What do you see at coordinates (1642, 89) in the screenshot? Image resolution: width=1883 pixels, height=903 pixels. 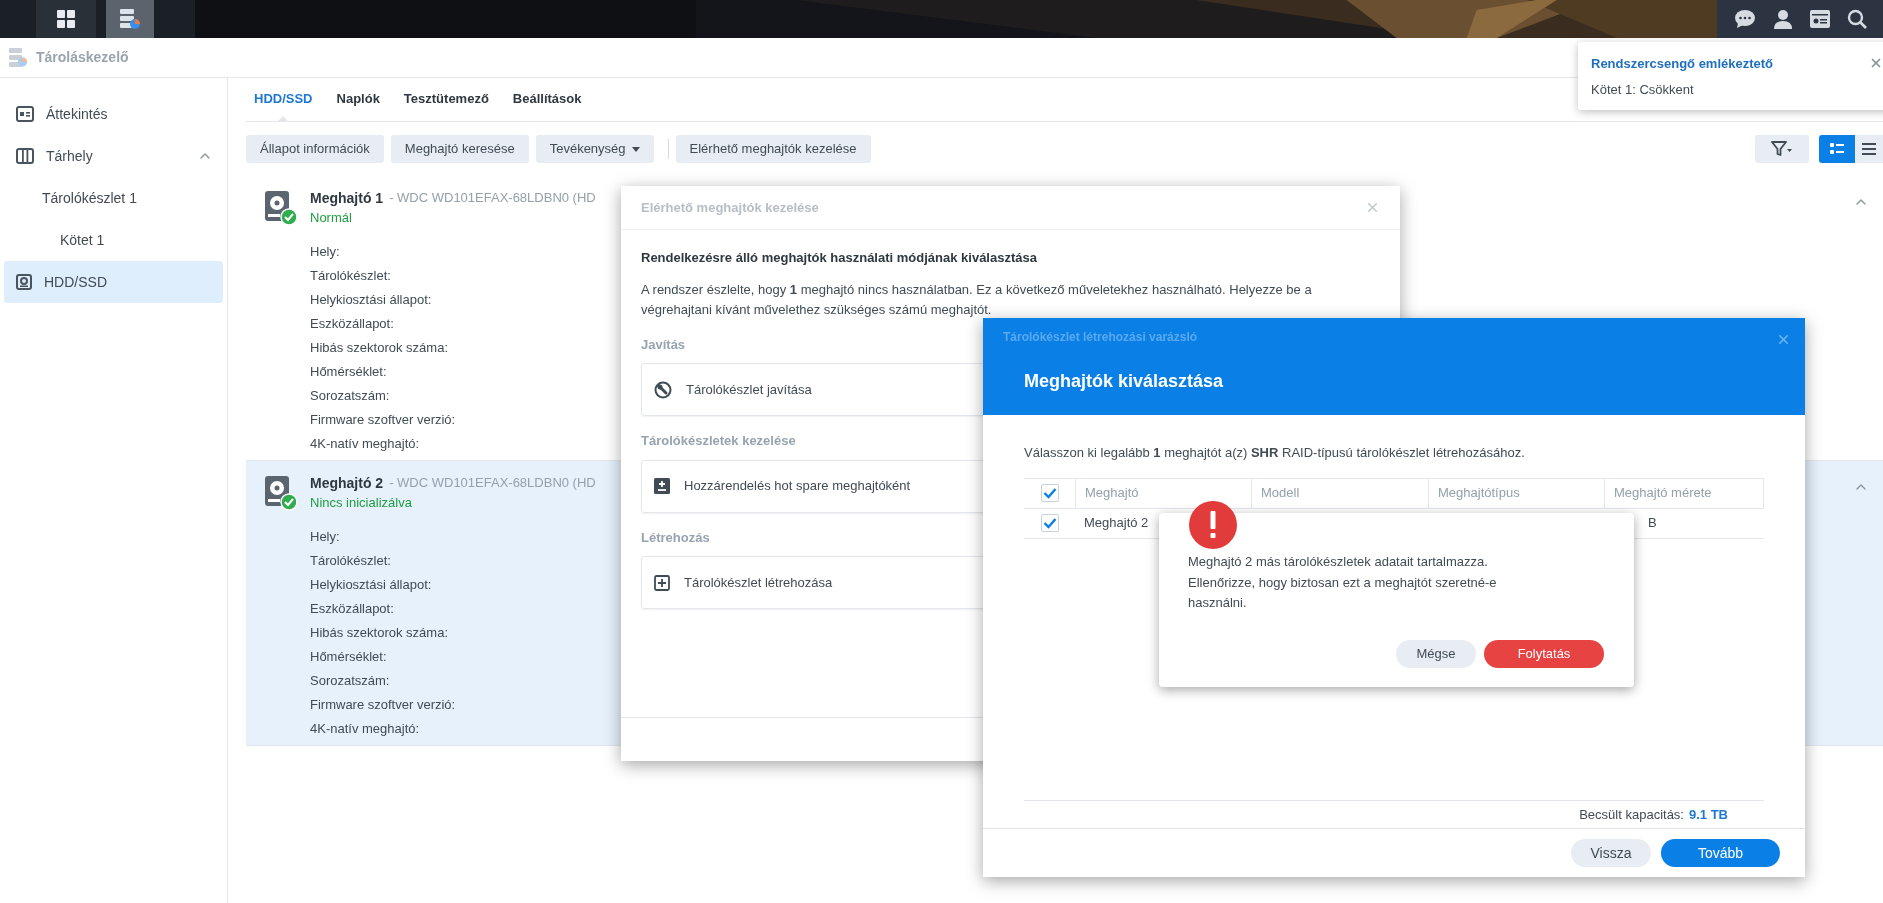 I see `notification-message: Kötet 1: Csökkent` at bounding box center [1642, 89].